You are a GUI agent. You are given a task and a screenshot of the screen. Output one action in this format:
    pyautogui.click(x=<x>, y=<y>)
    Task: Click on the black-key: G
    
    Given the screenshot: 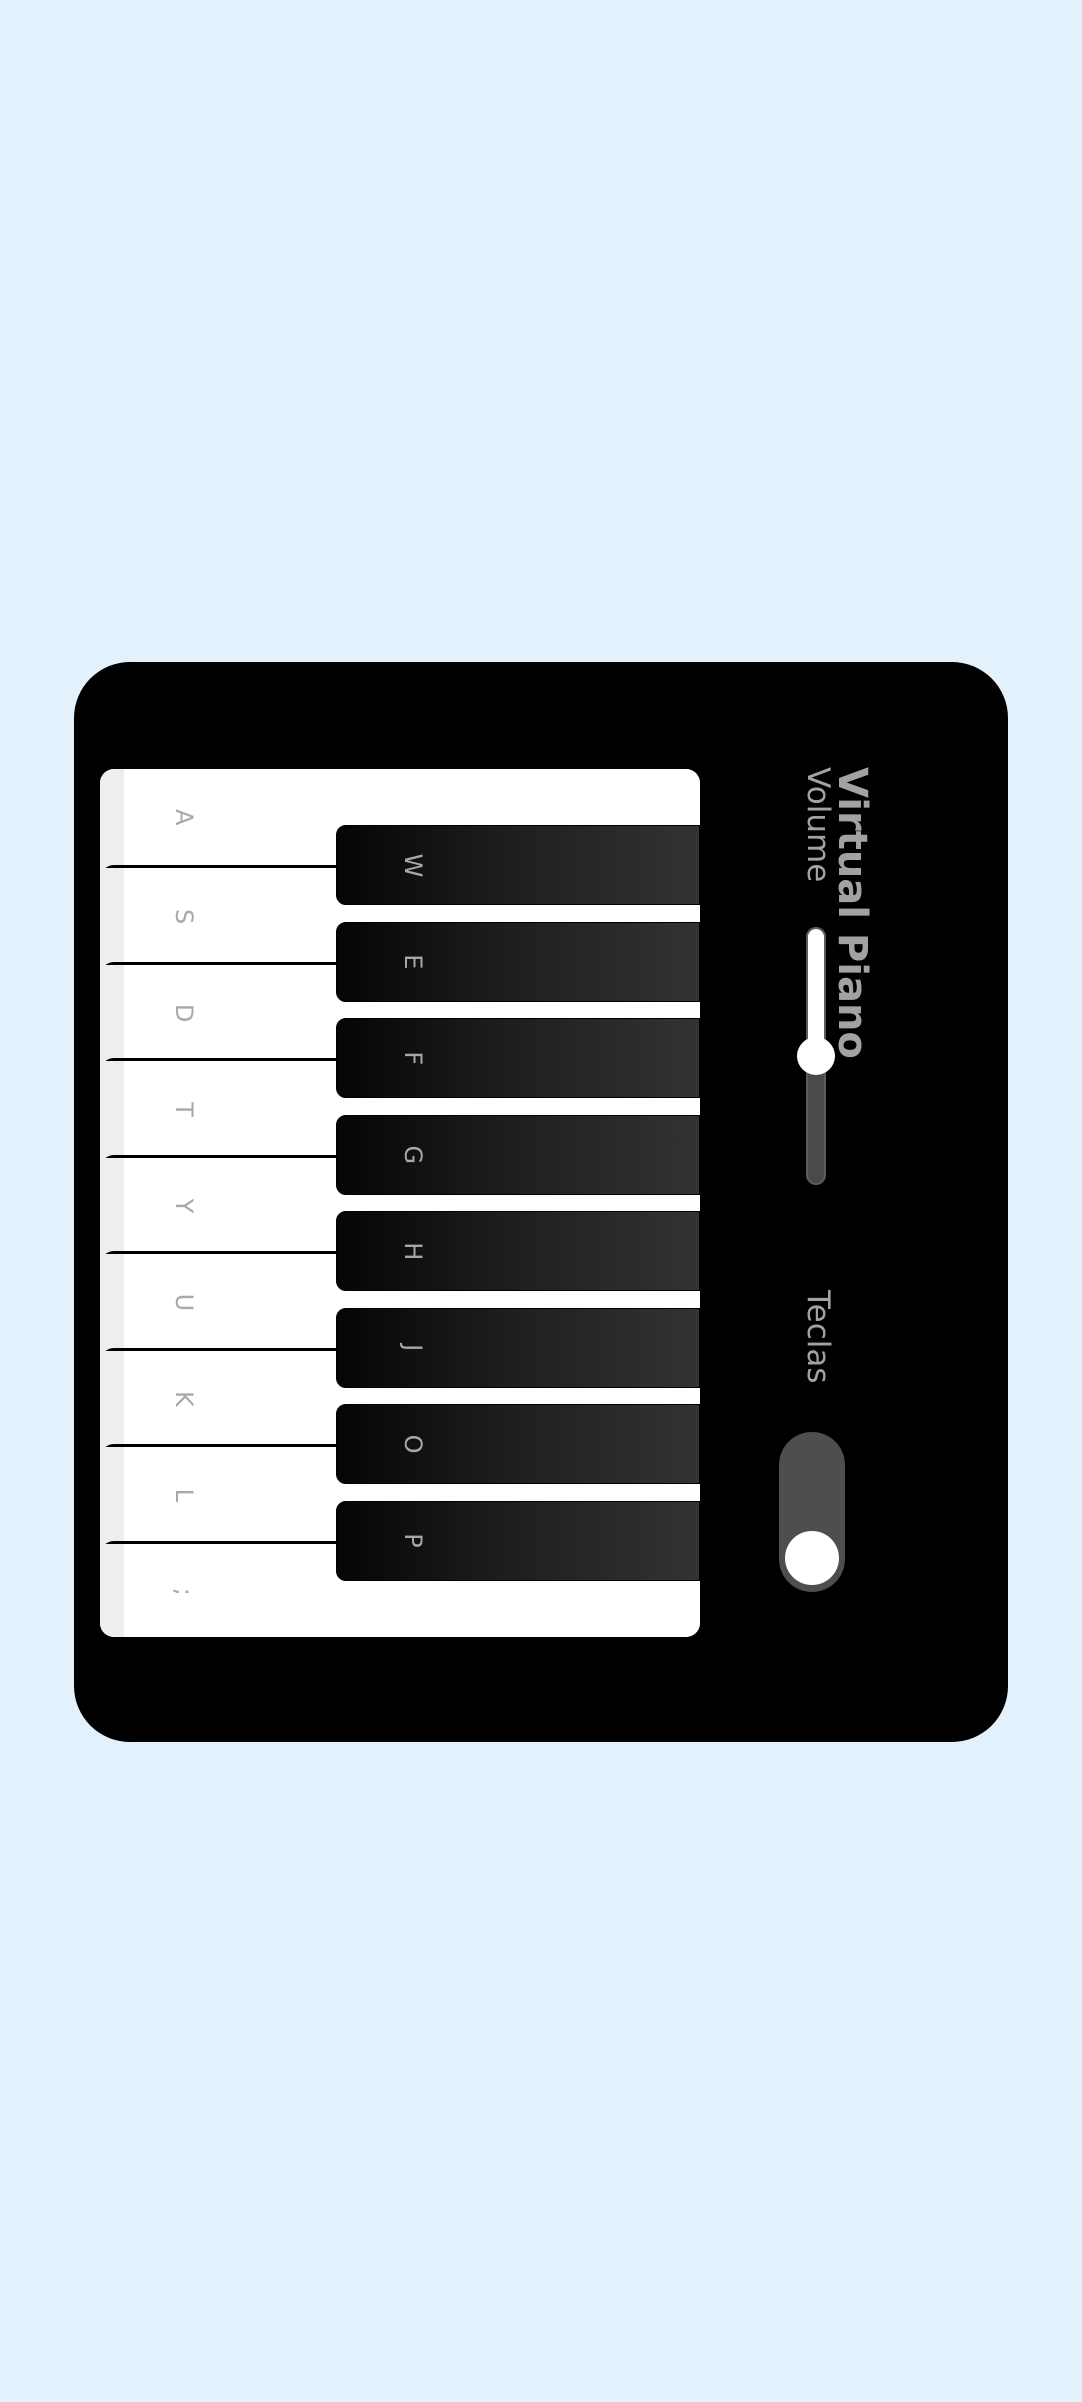 What is the action you would take?
    pyautogui.click(x=518, y=1154)
    